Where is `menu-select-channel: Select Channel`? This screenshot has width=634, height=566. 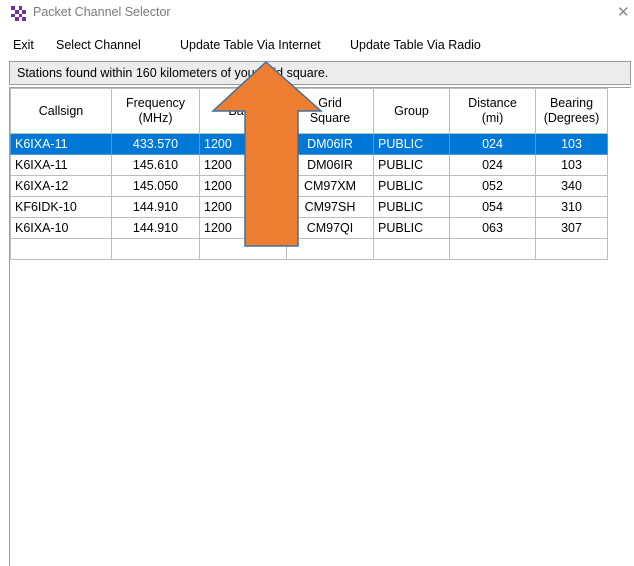
menu-select-channel: Select Channel is located at coordinates (98, 45).